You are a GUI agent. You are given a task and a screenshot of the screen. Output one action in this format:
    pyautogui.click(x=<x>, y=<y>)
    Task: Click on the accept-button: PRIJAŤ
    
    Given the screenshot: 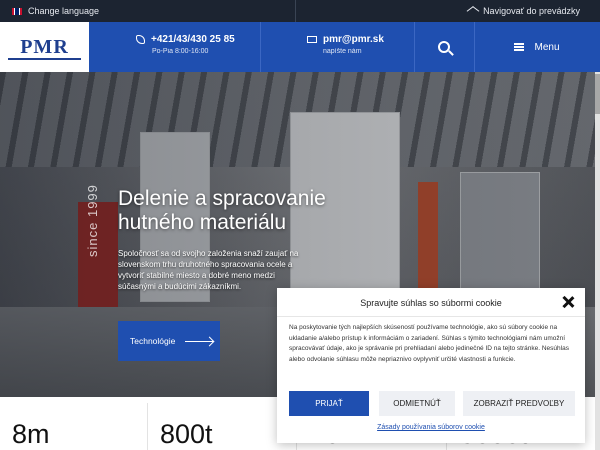 What is the action you would take?
    pyautogui.click(x=329, y=403)
    